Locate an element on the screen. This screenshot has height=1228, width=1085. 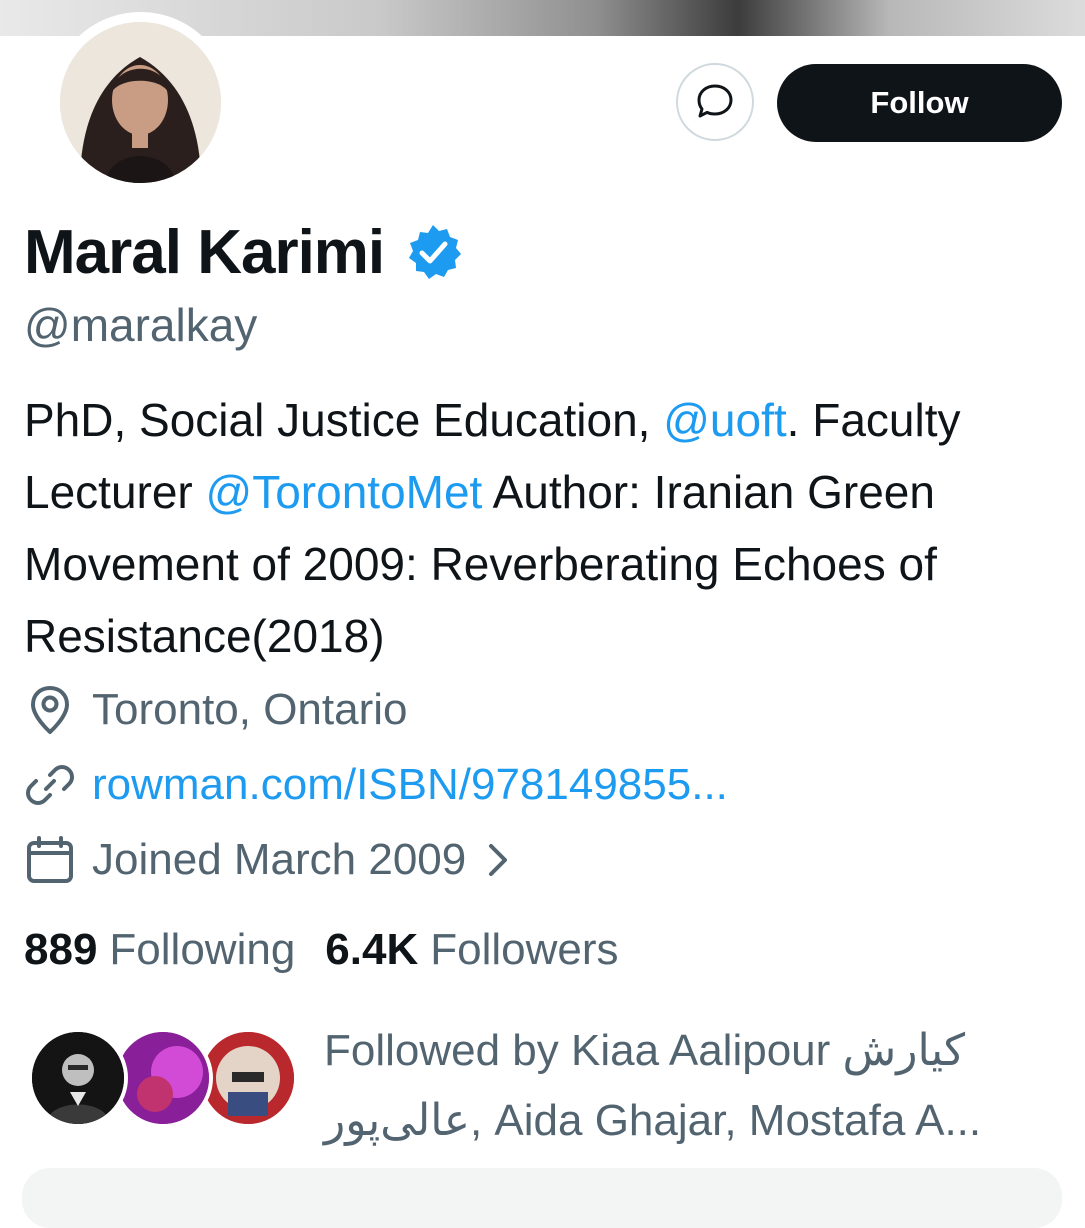
bio-mention-uoft: @uoft is located at coordinates (724, 420).